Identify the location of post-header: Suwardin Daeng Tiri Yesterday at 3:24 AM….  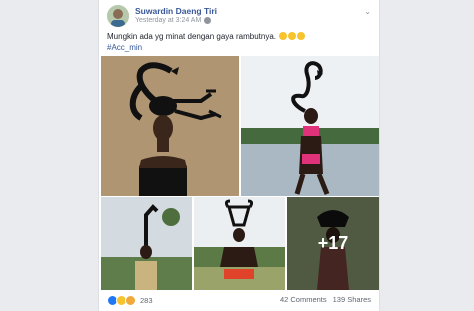
(239, 16).